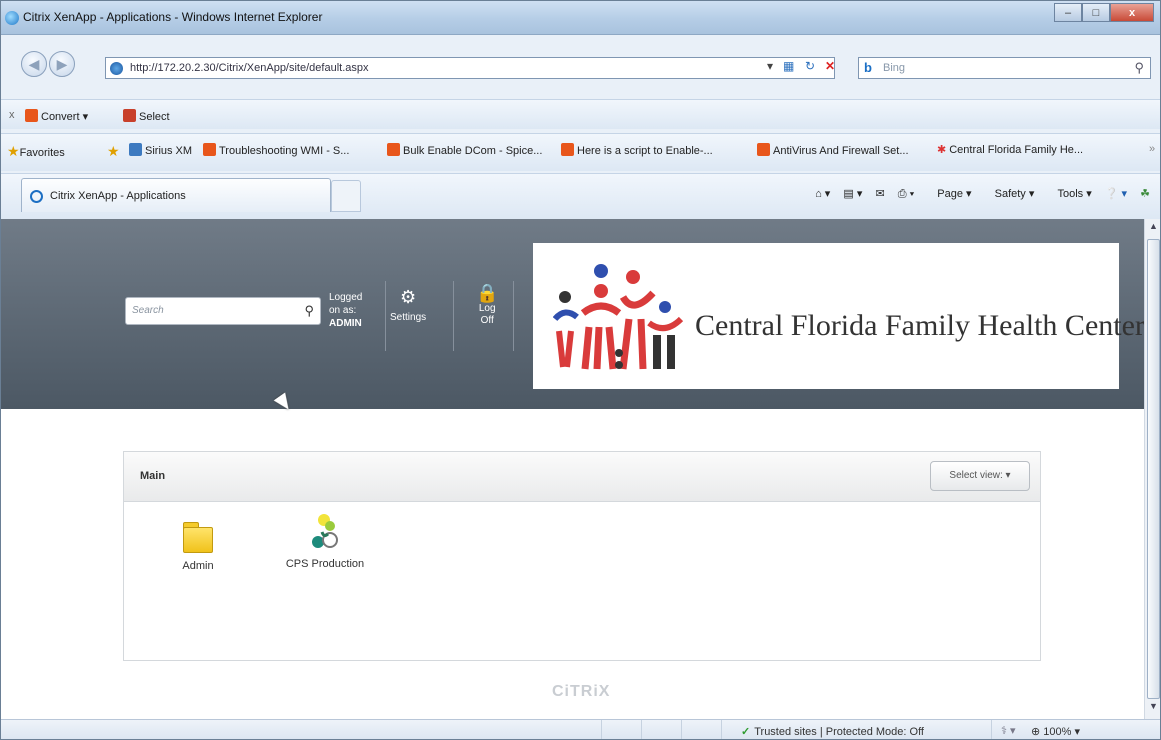  I want to click on convert-label: Convert, so click(60, 117).